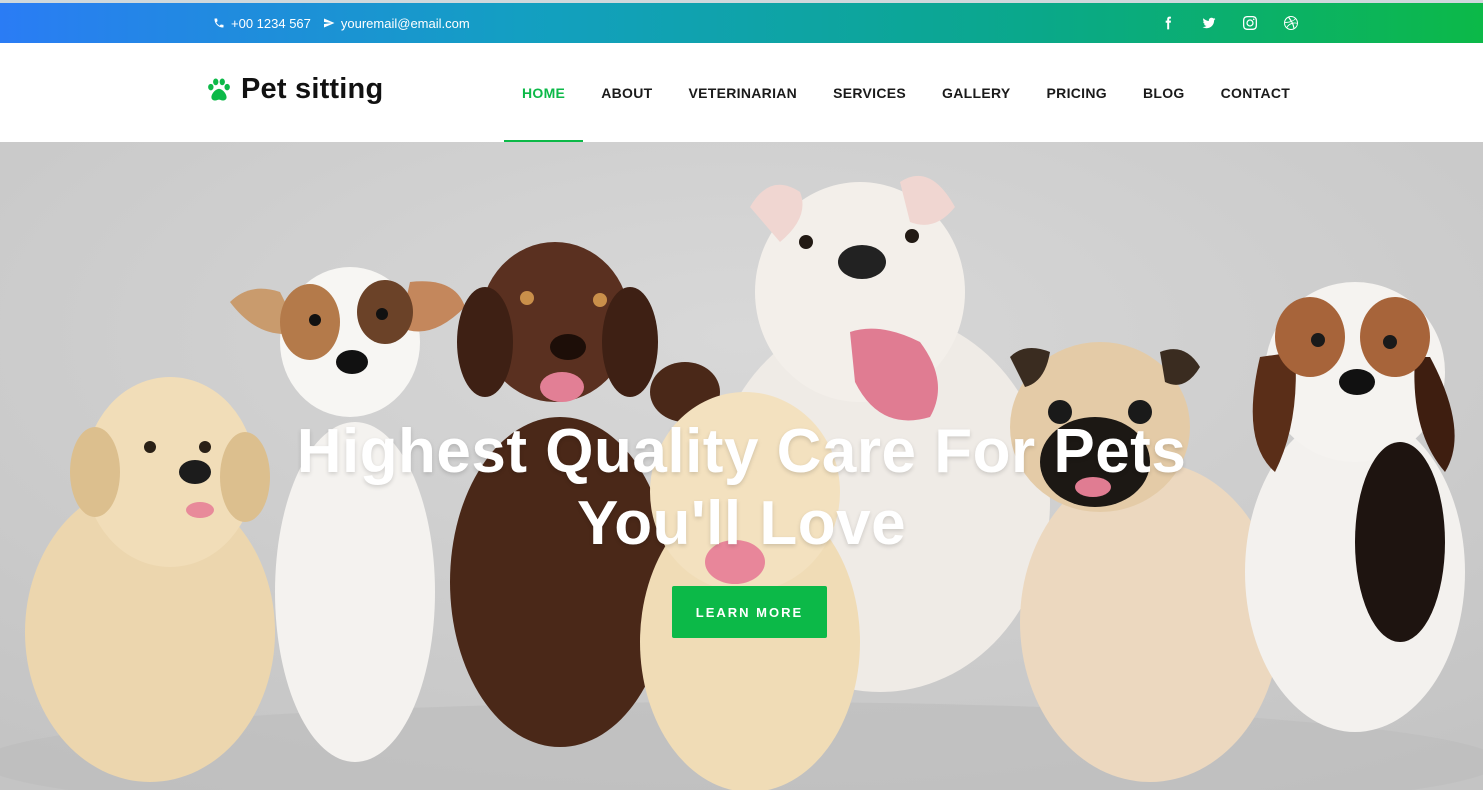 The height and width of the screenshot is (790, 1483). I want to click on phone-number: +00 1234 567, so click(271, 23).